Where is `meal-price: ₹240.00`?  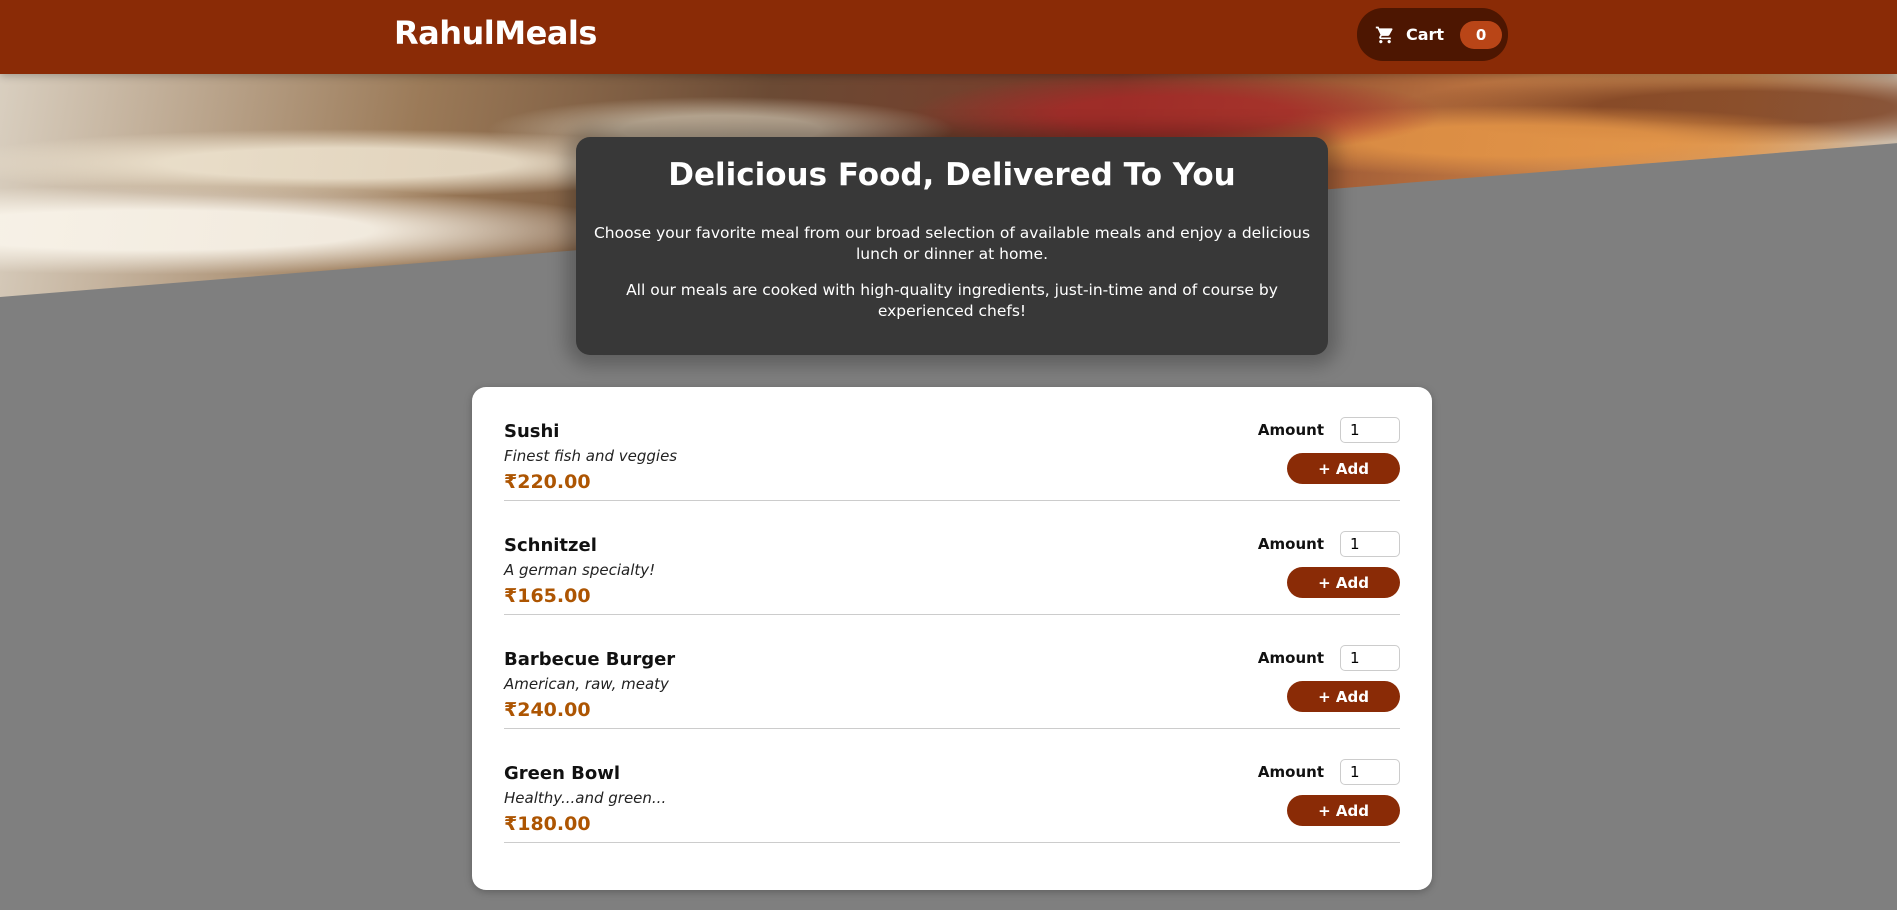
meal-price: ₹240.00 is located at coordinates (547, 710).